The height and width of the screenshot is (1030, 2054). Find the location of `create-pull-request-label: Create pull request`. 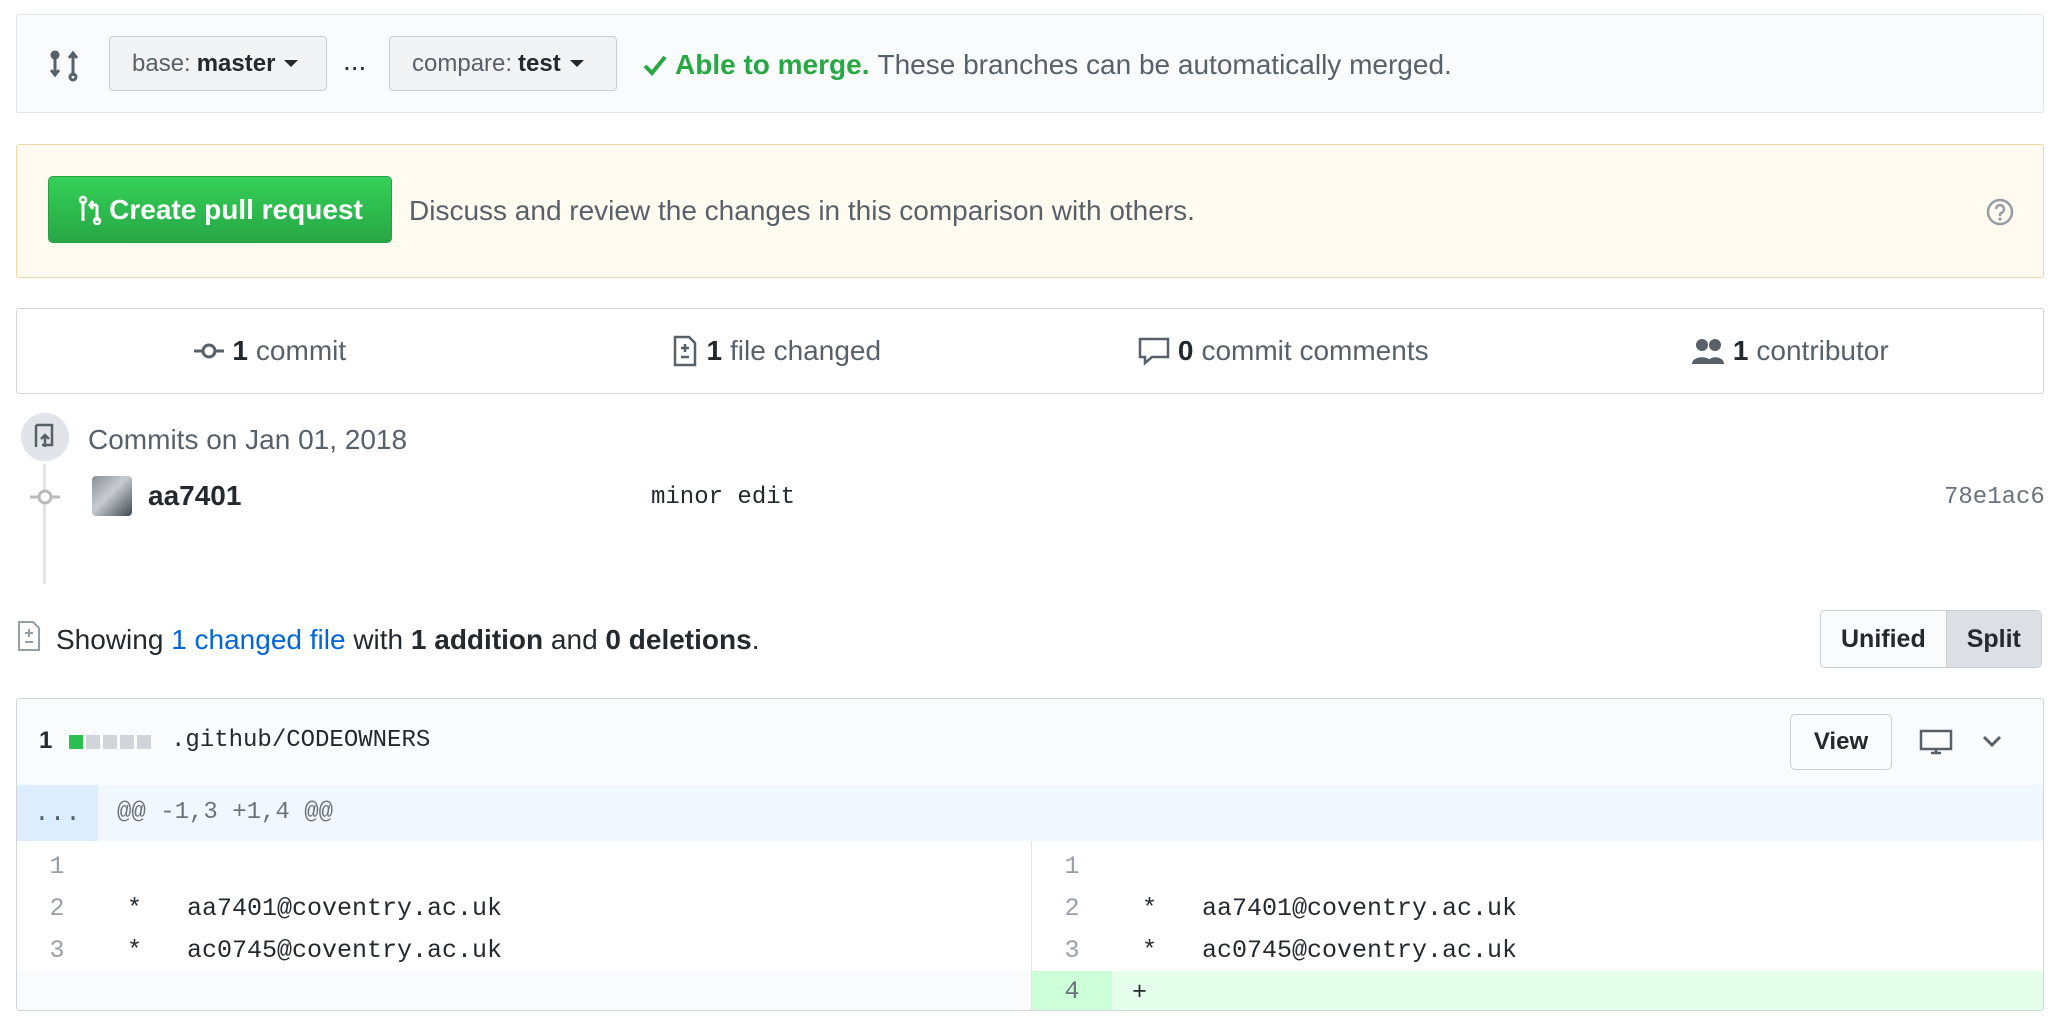

create-pull-request-label: Create pull request is located at coordinates (236, 209).